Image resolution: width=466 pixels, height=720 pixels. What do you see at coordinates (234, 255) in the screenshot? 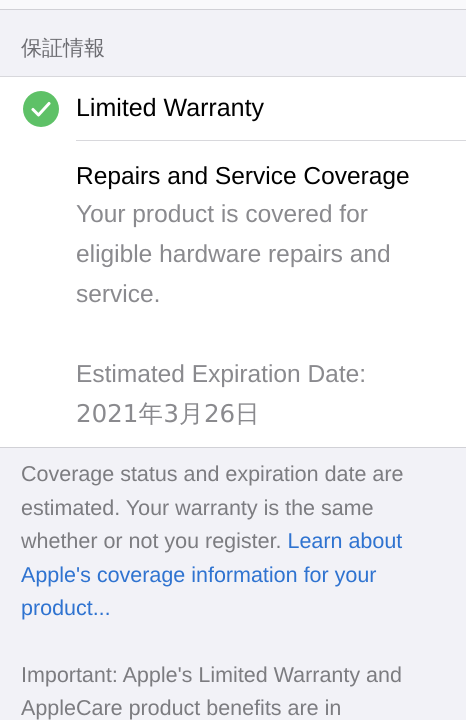
I see `coverage-description: Your product is covered for eligible hardware repairs and service.` at bounding box center [234, 255].